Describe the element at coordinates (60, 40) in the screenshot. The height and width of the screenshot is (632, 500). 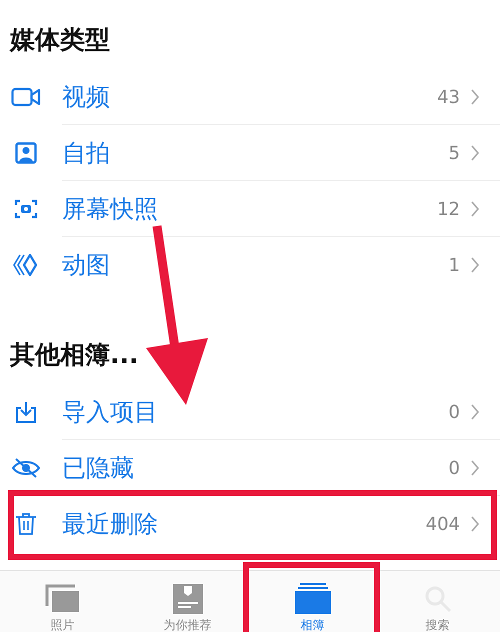
I see `section-heading: 媒体类型` at that location.